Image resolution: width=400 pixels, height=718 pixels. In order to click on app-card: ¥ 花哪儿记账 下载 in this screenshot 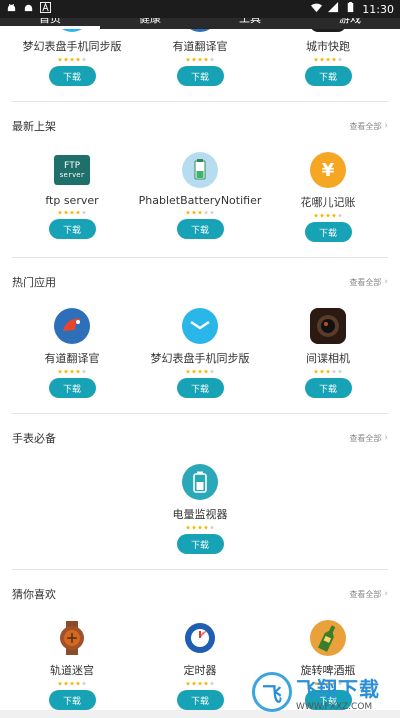, I will do `click(328, 197)`.